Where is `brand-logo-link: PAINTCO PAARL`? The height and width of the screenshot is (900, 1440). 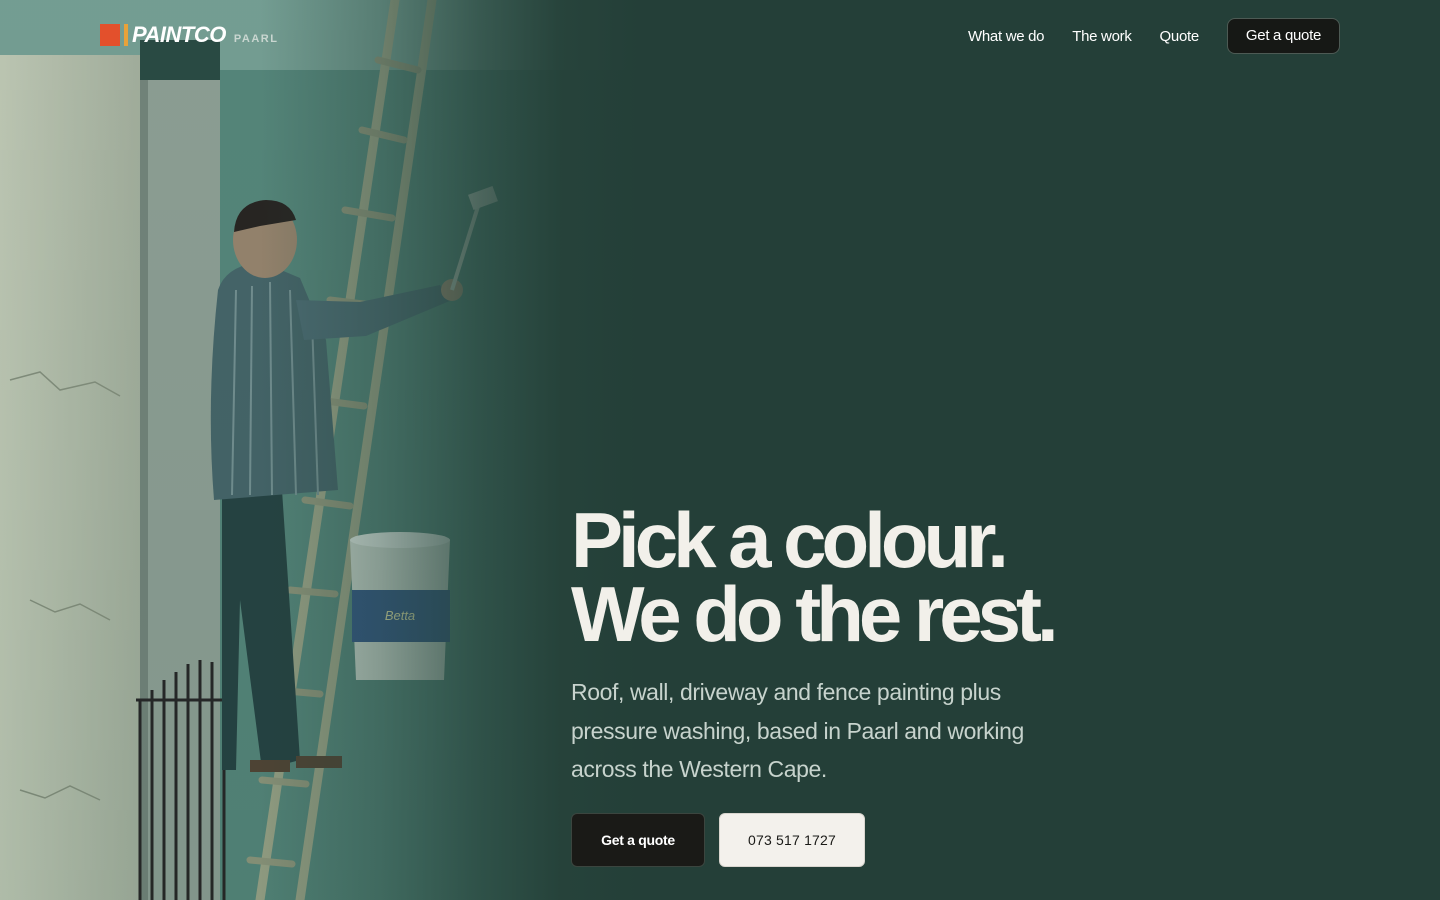
brand-logo-link: PAINTCO PAARL is located at coordinates (189, 35).